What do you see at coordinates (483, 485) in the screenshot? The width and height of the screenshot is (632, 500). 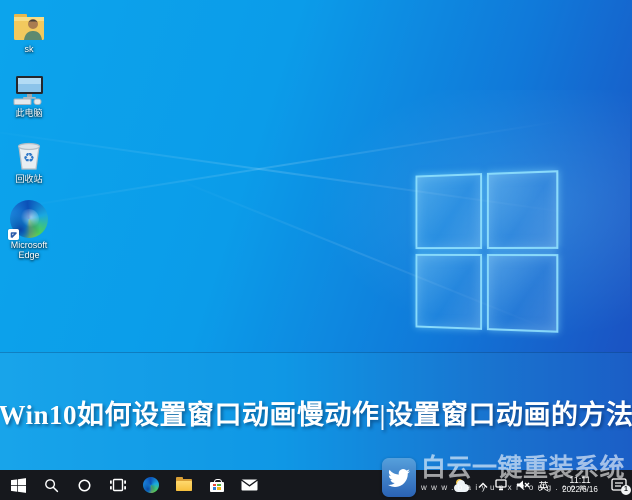 I see `hidden-icons-chevron` at bounding box center [483, 485].